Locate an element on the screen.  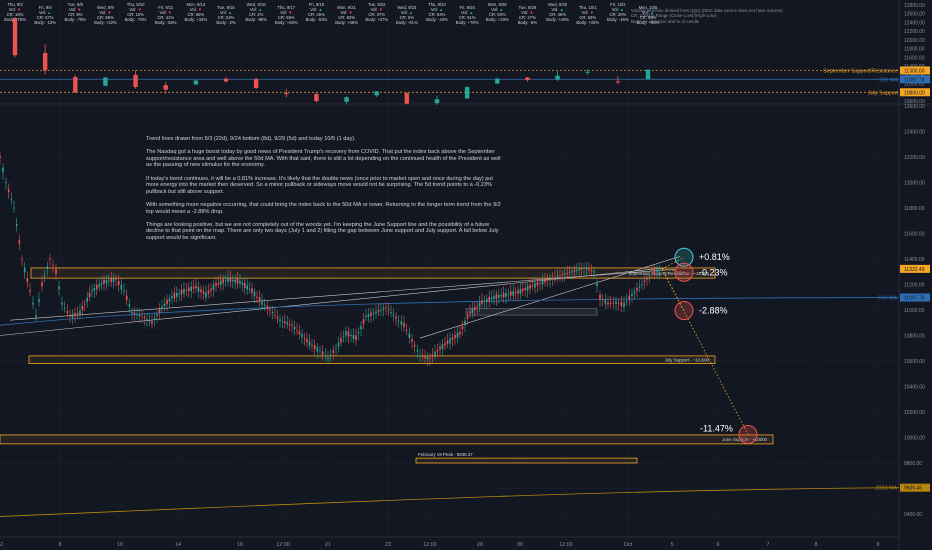
annotation-body: Body: -55% is located at coordinates (166, 22).